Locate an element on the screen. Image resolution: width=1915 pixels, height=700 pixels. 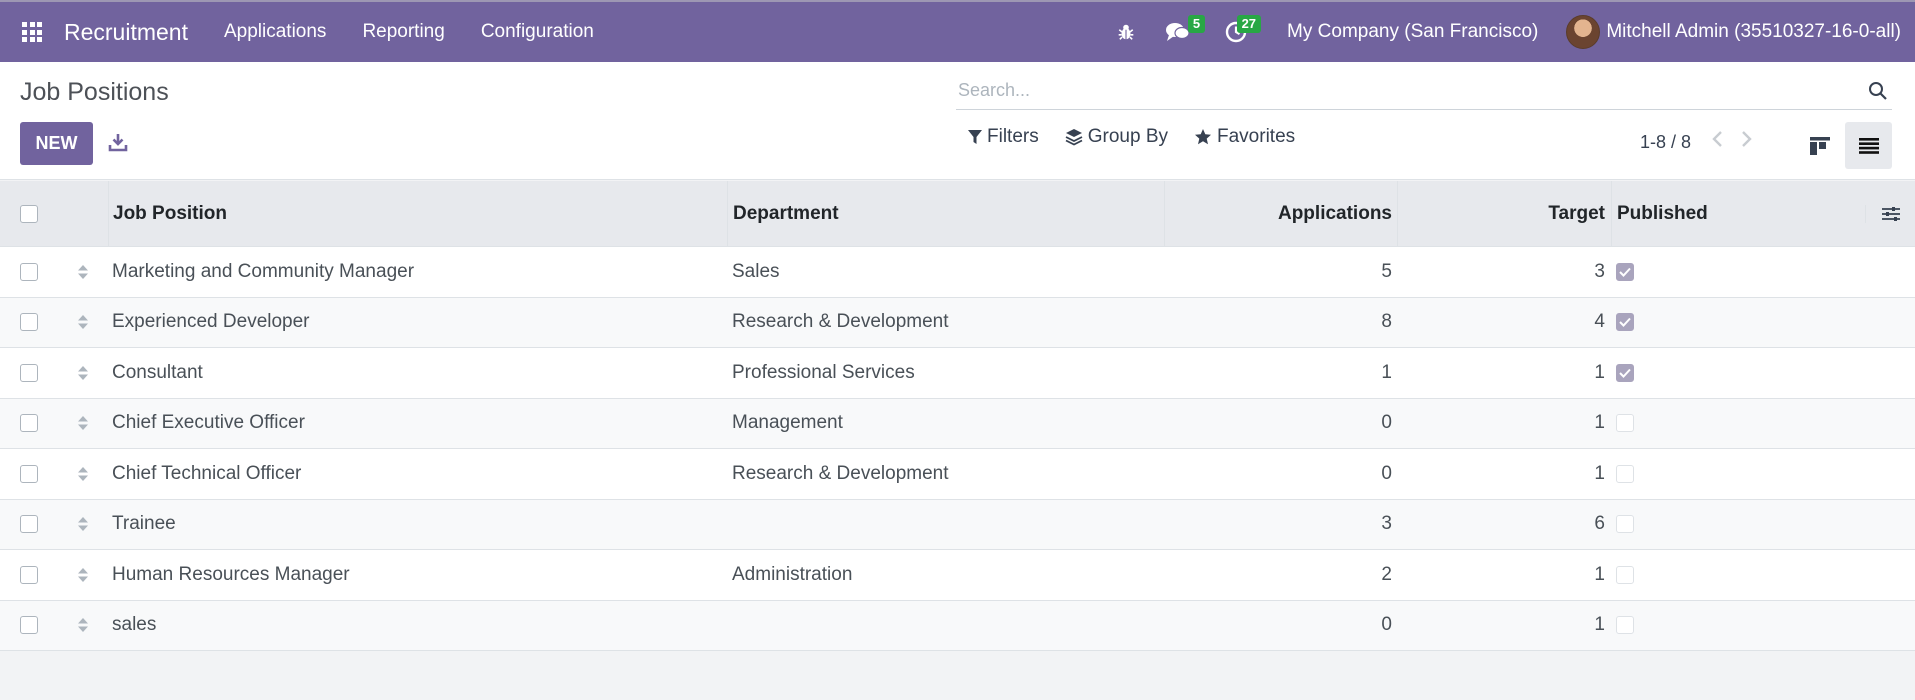
layers-icon is located at coordinates (1074, 137).